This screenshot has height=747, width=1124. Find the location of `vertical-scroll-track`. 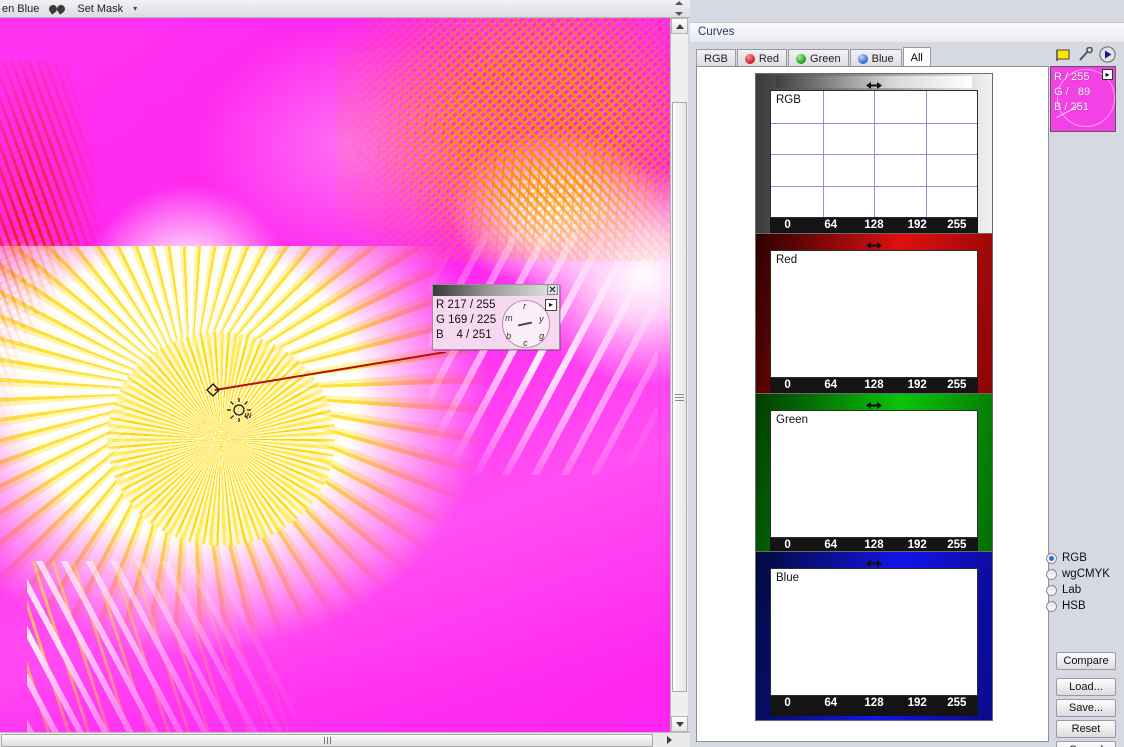

vertical-scroll-track is located at coordinates (679, 375).